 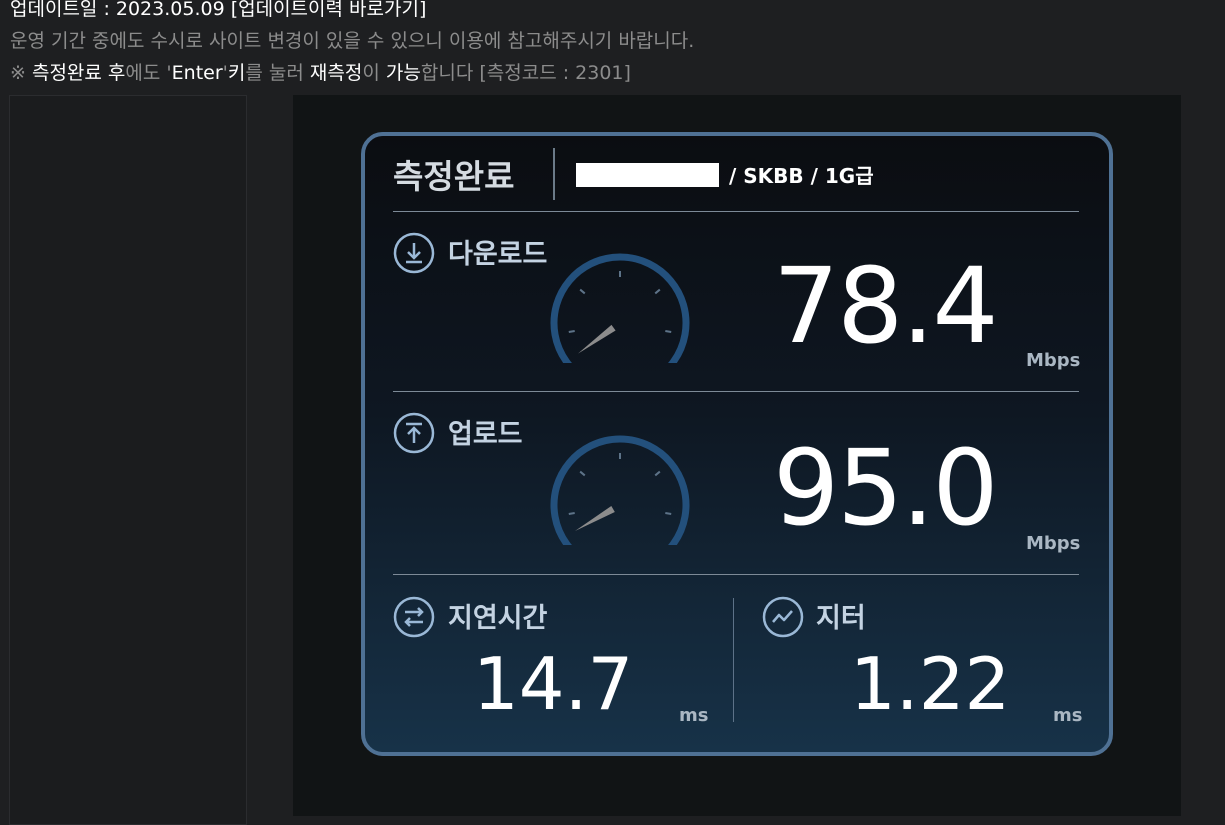 I want to click on download-gauge, so click(x=620, y=308).